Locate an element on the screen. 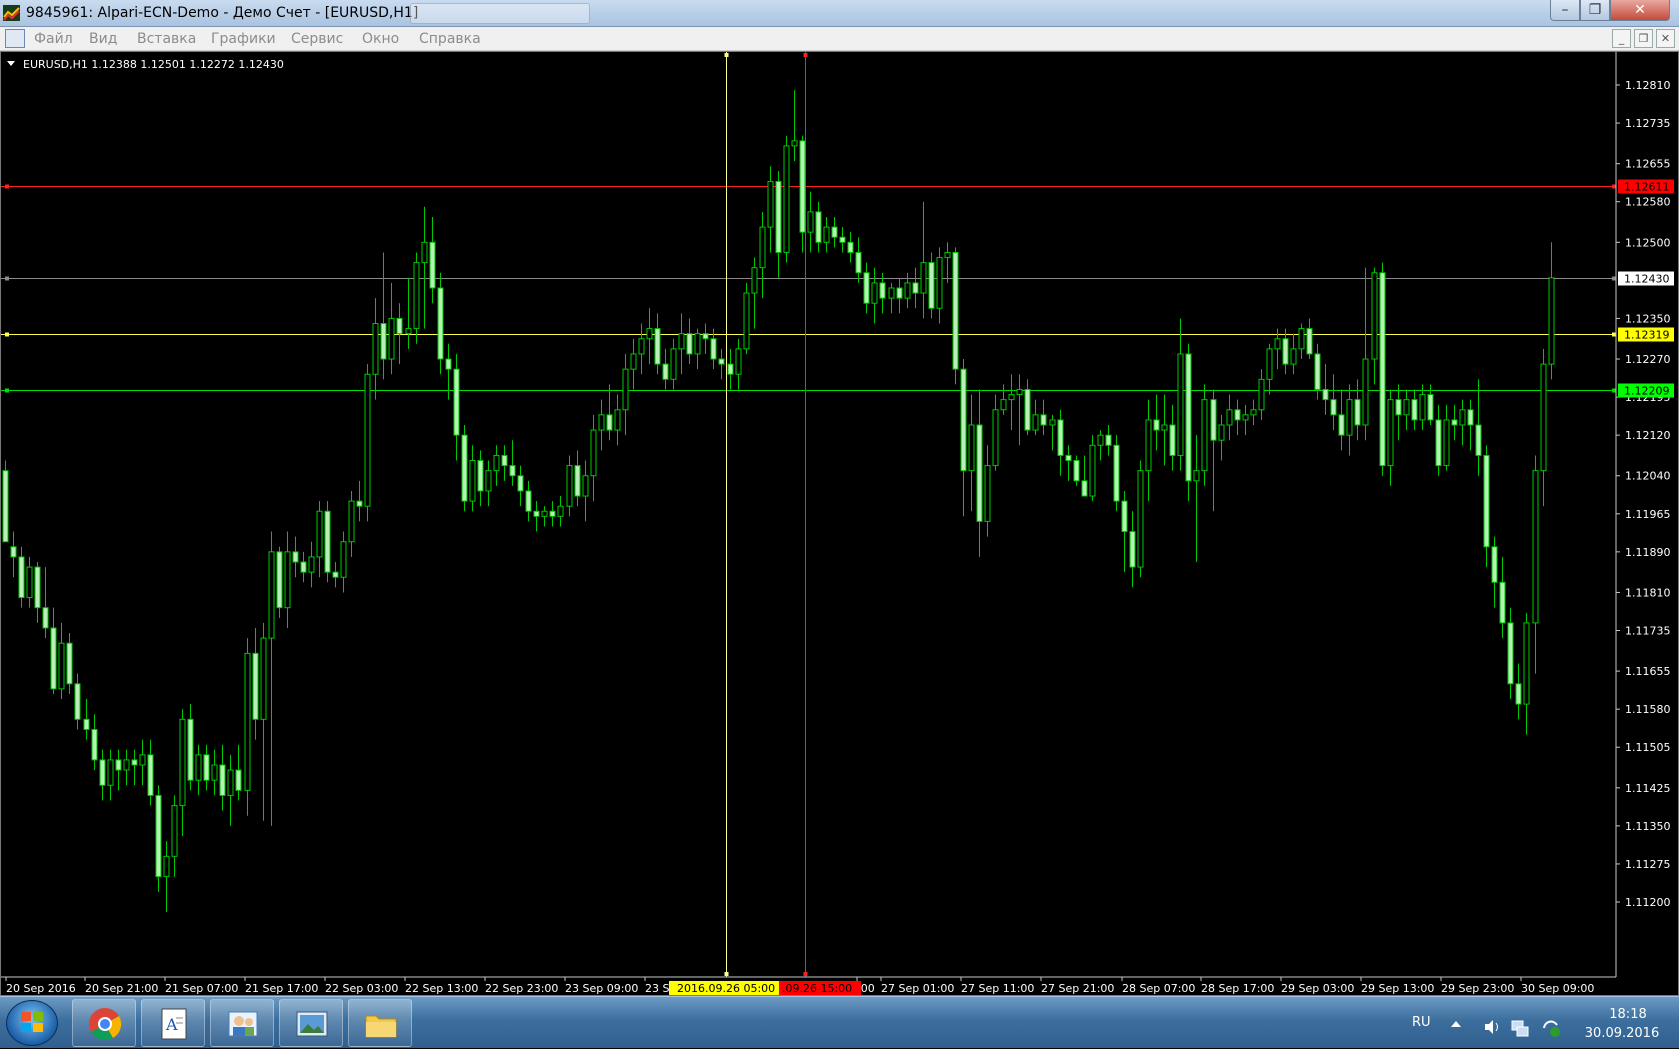 This screenshot has height=1049, width=1679. price-tick-label: 1.12810 is located at coordinates (1648, 85).